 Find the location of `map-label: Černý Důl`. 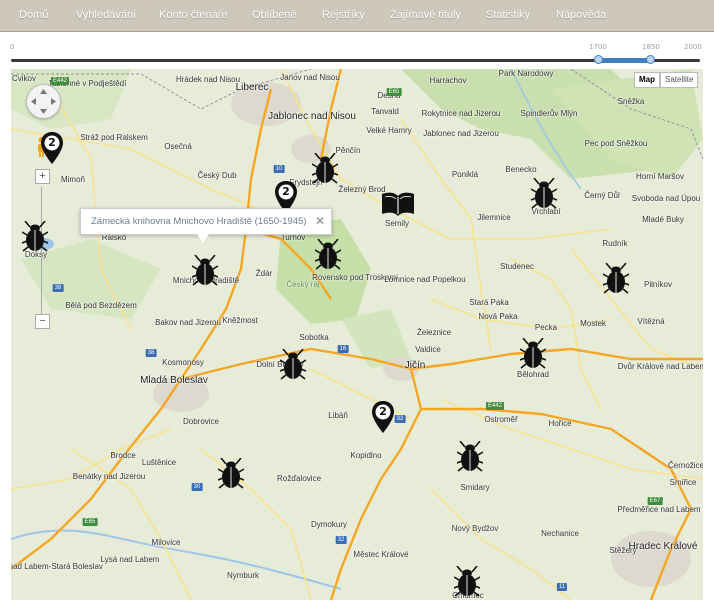

map-label: Černý Důl is located at coordinates (602, 195).